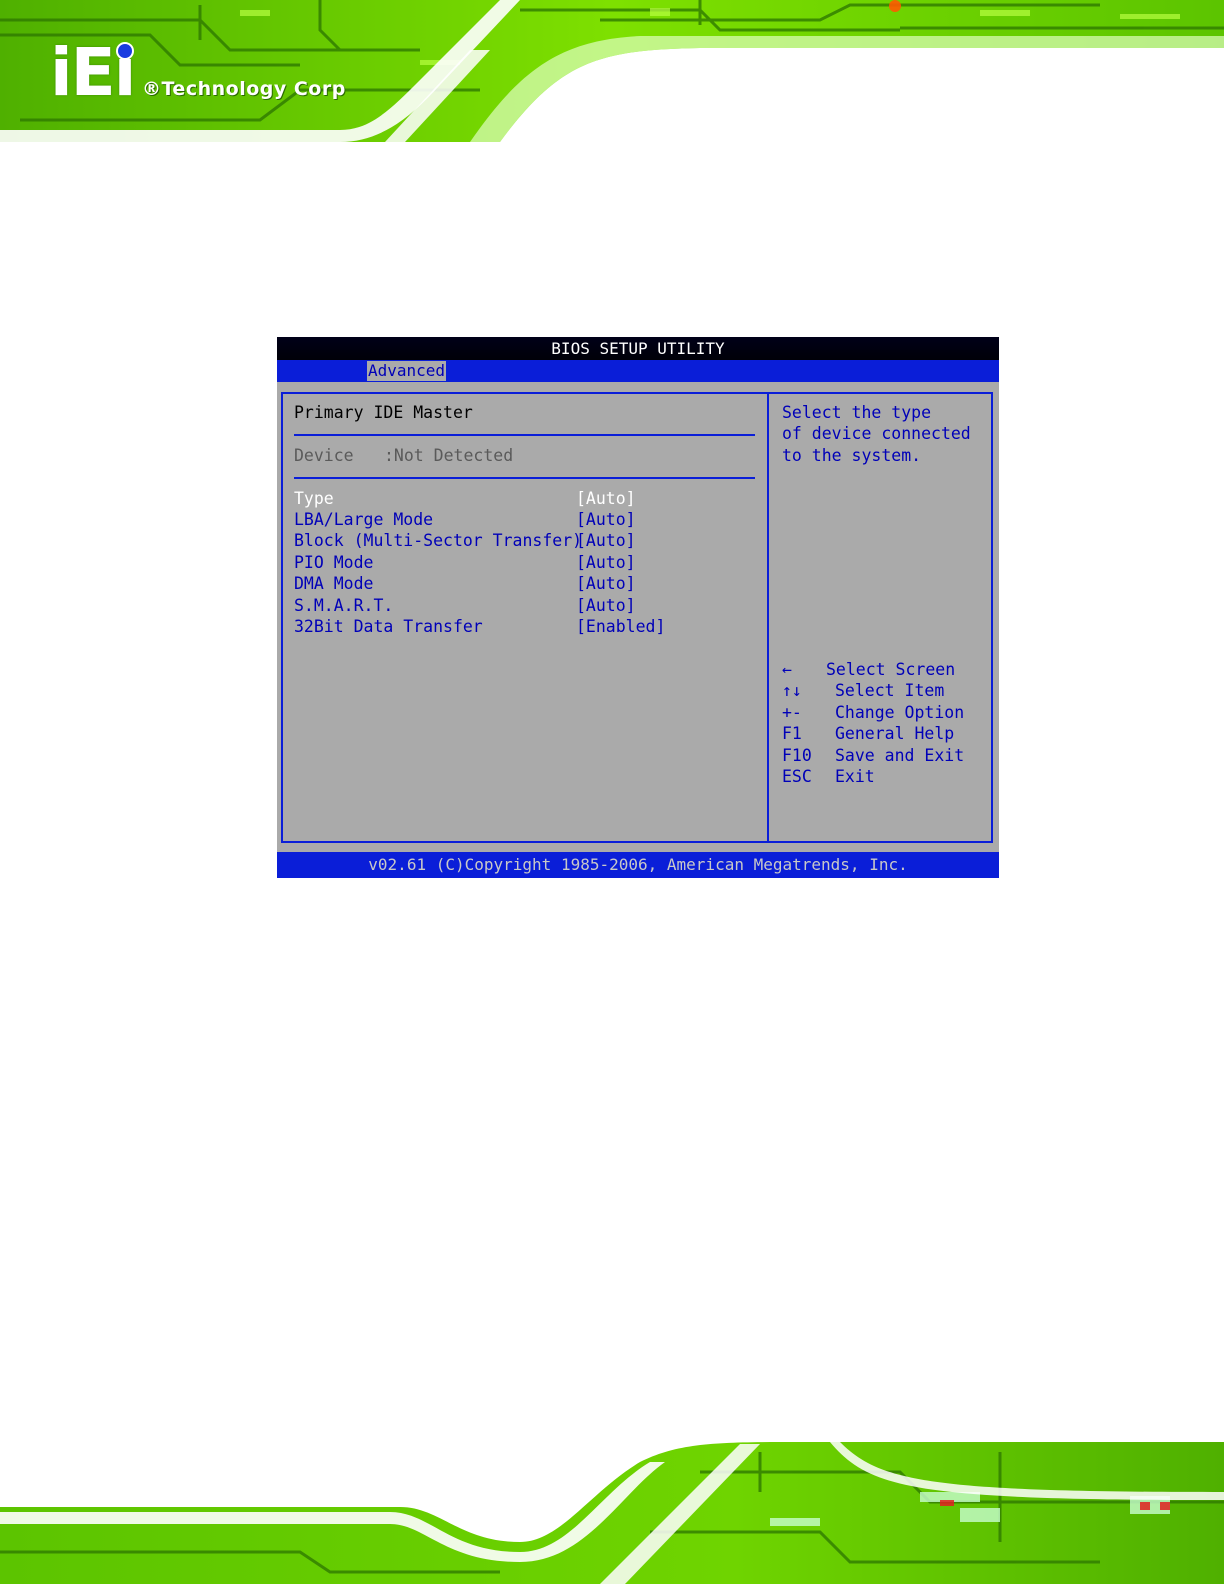  What do you see at coordinates (606, 498) in the screenshot?
I see `setting-type-value: [Auto]` at bounding box center [606, 498].